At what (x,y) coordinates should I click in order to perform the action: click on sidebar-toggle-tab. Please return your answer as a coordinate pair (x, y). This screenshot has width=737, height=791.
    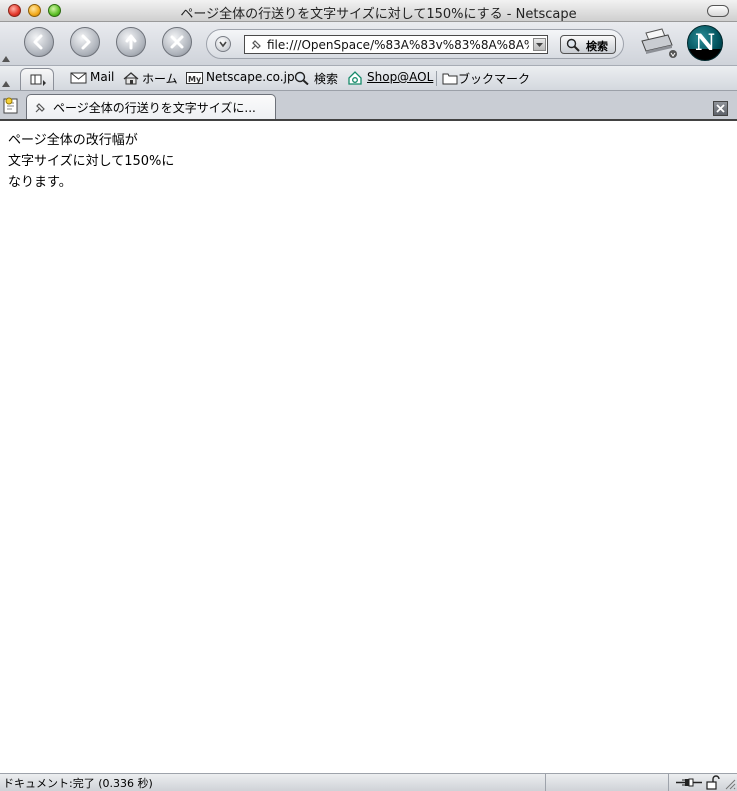
    Looking at the image, I should click on (37, 79).